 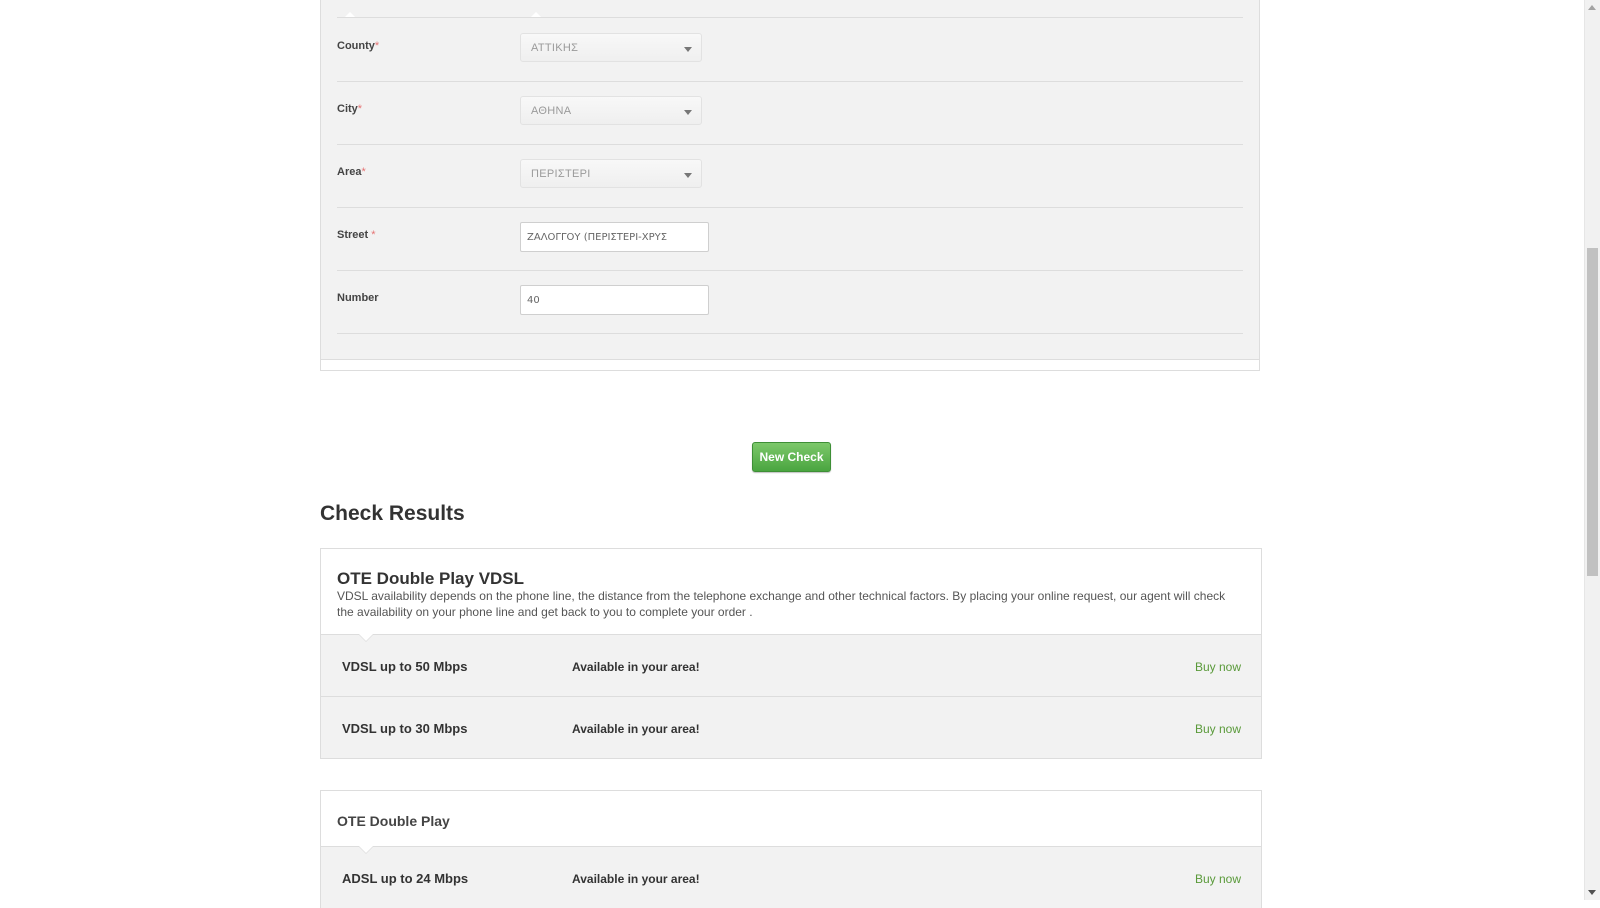 What do you see at coordinates (561, 174) in the screenshot?
I see `area-select-value: ΠΕΡΙΣΤΕΡΙ` at bounding box center [561, 174].